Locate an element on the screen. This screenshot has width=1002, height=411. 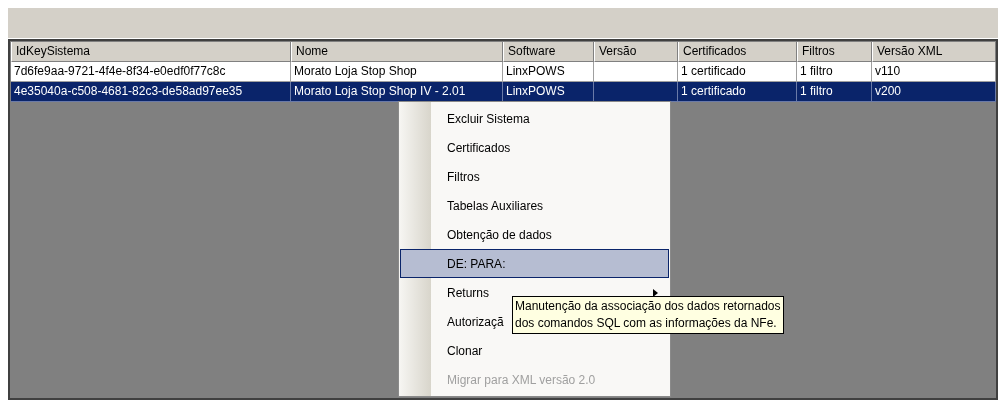
table-cell: 4e35040a-c508-4681-82c3-de58ad97ee35 is located at coordinates (151, 92).